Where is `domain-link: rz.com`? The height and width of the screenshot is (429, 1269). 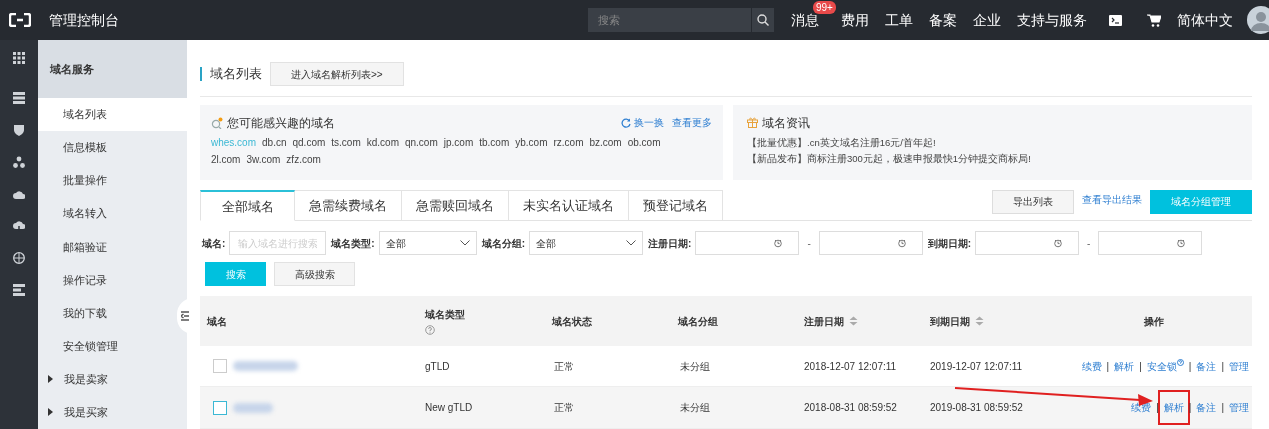
domain-link: rz.com is located at coordinates (568, 142).